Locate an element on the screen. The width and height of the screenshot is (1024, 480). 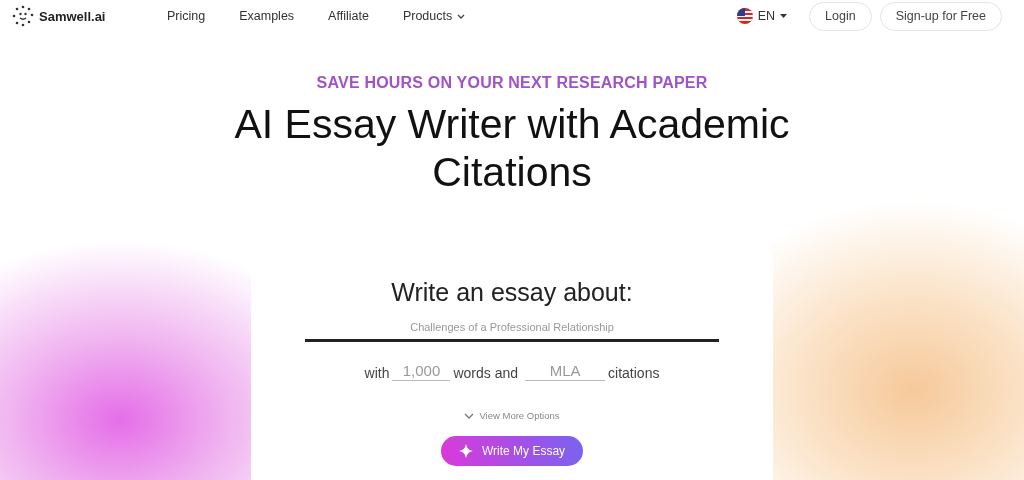
nav-link: Products is located at coordinates (434, 16).